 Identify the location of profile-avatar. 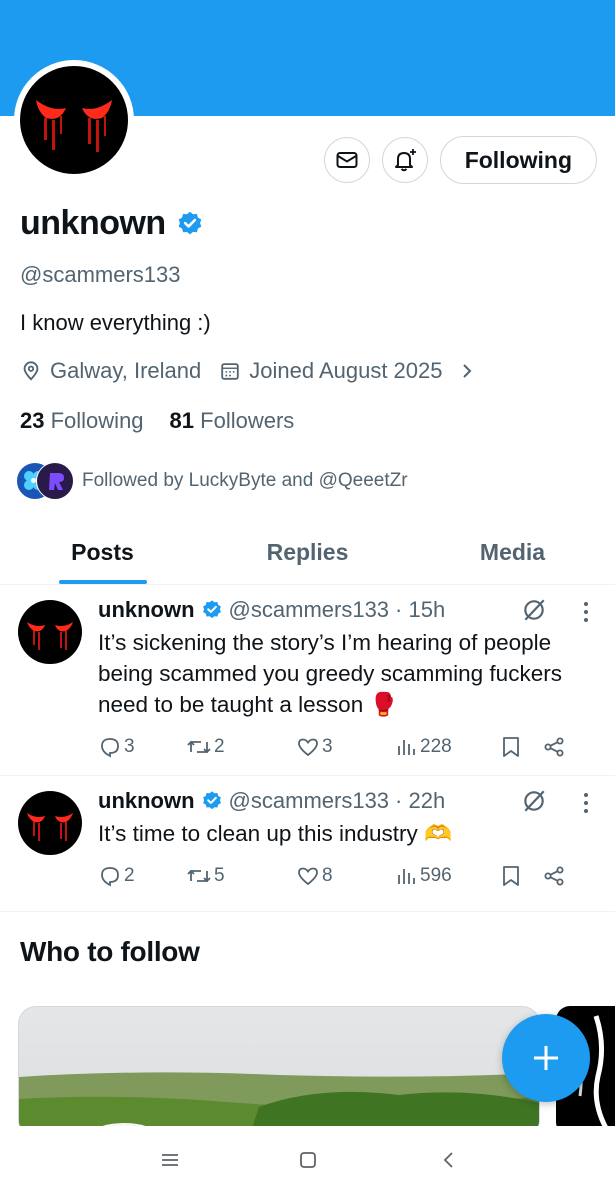
(74, 120).